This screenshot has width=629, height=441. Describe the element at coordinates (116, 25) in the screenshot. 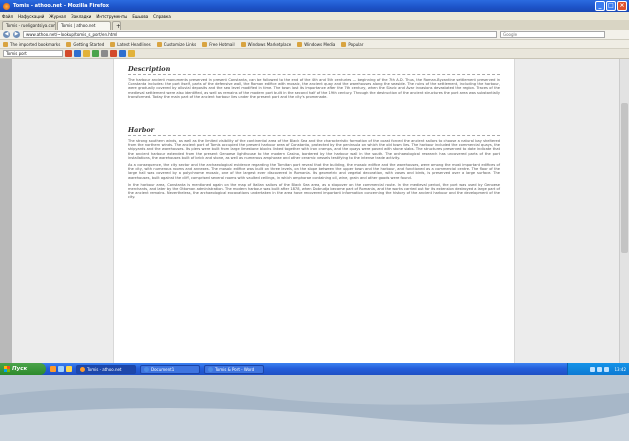

I see `new-tab-button: +` at that location.